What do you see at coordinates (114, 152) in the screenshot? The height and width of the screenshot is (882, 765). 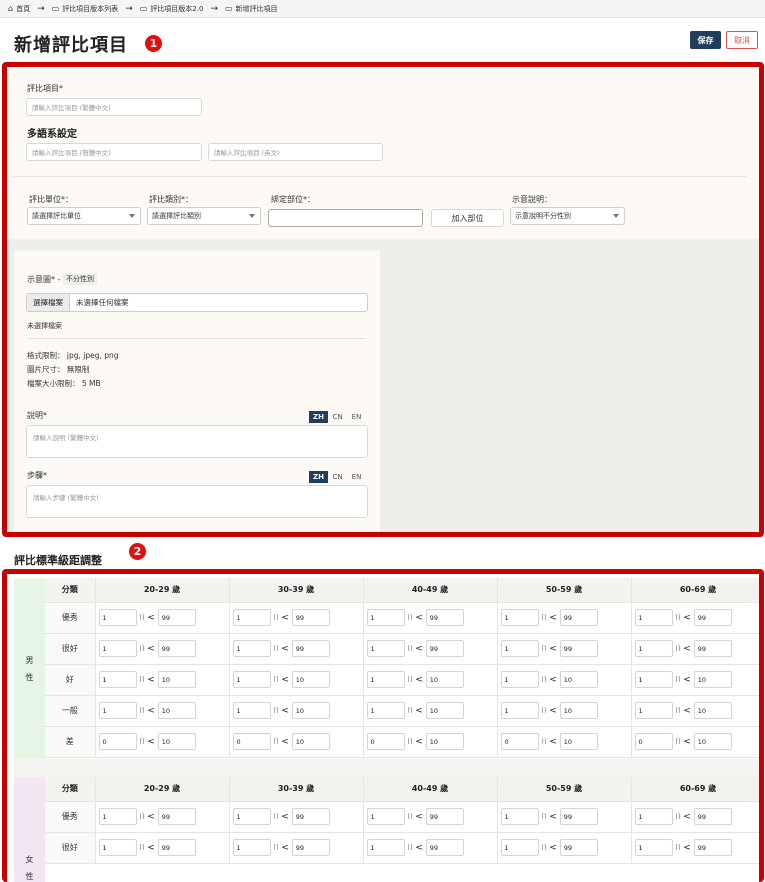 I see `item-input-sc: 請輸入評比項目 (簡體中文)` at bounding box center [114, 152].